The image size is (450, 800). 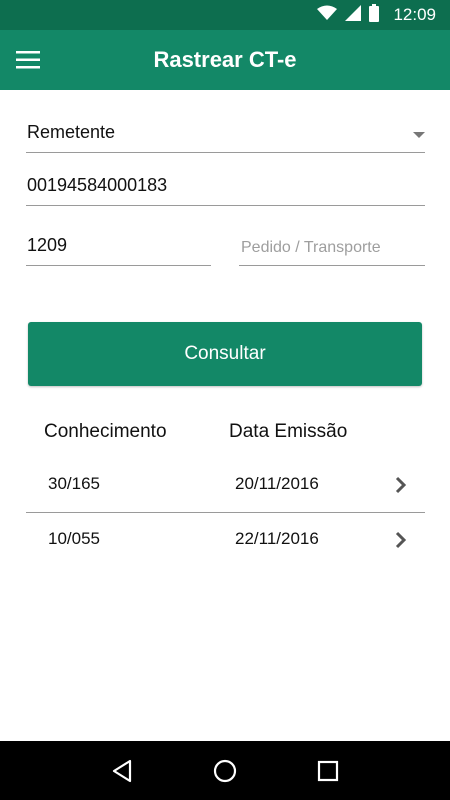 I want to click on recents-square-icon, so click(x=328, y=770).